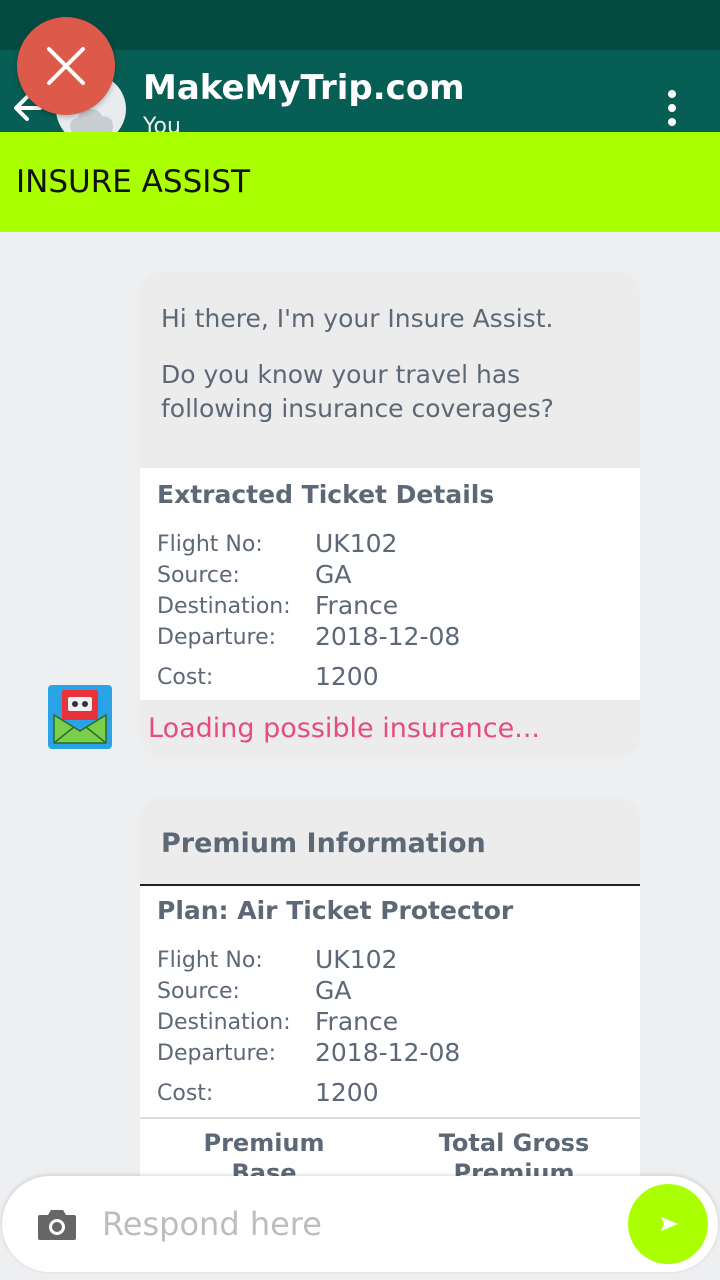 This screenshot has height=1280, width=720. Describe the element at coordinates (357, 318) in the screenshot. I see `greeting-text: Hi there, I'm your Insure Assist.` at that location.